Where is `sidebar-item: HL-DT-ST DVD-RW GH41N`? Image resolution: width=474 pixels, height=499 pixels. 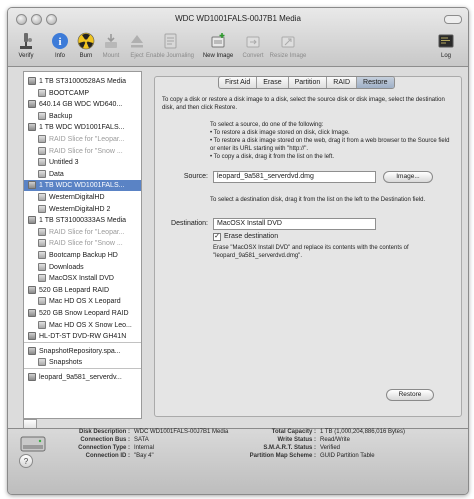
sidebar-item: HL-DT-ST DVD-RW GH41N is located at coordinates (82, 336).